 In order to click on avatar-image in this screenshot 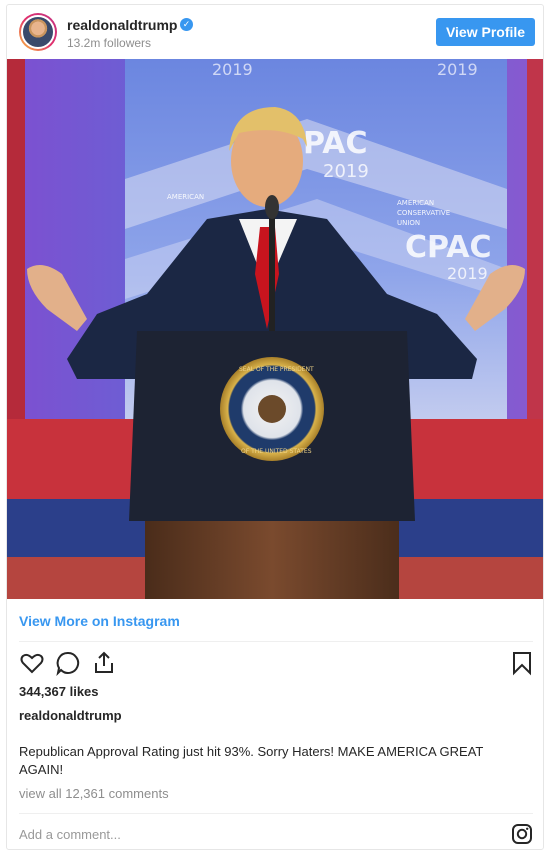, I will do `click(38, 32)`.